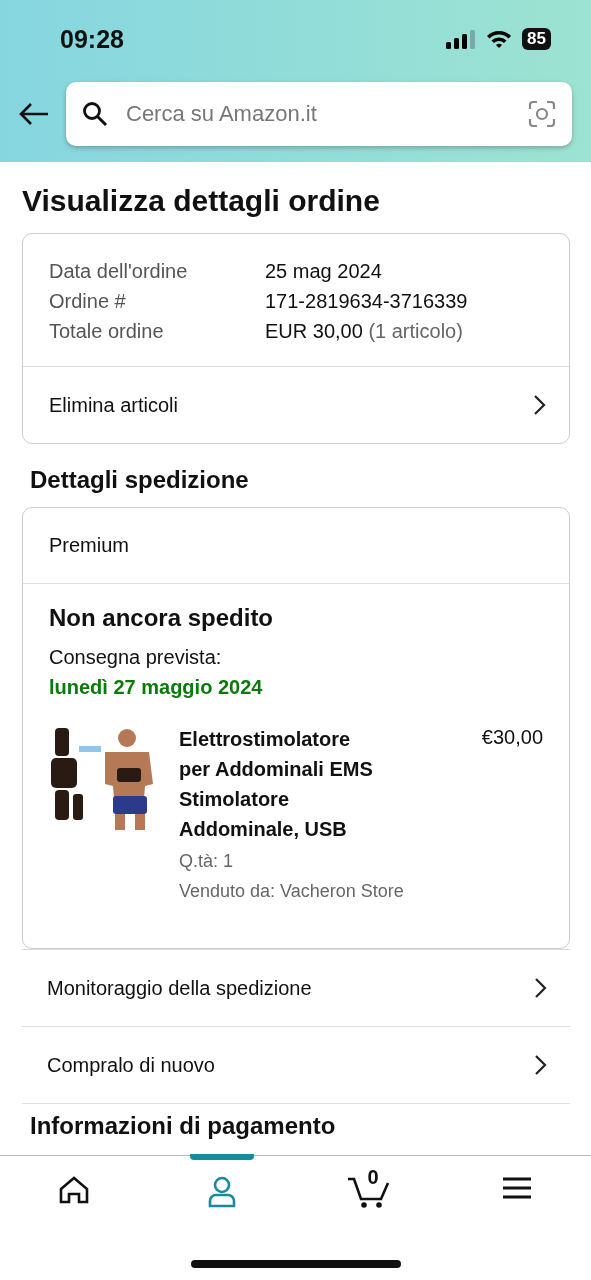  What do you see at coordinates (88, 301) in the screenshot?
I see `summary-label: Ordine #` at bounding box center [88, 301].